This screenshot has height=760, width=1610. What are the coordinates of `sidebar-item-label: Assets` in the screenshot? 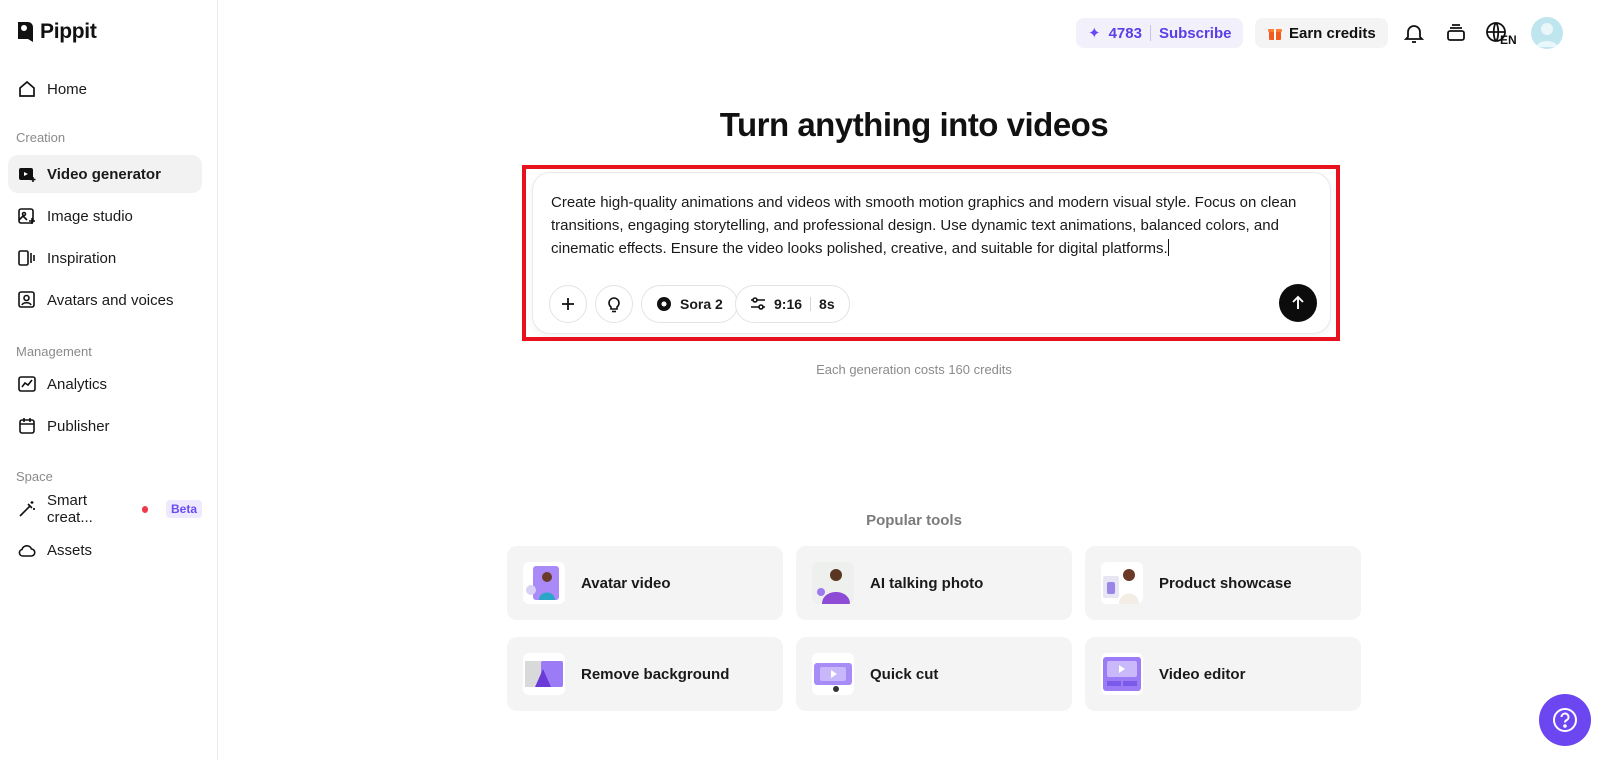 It's located at (70, 550).